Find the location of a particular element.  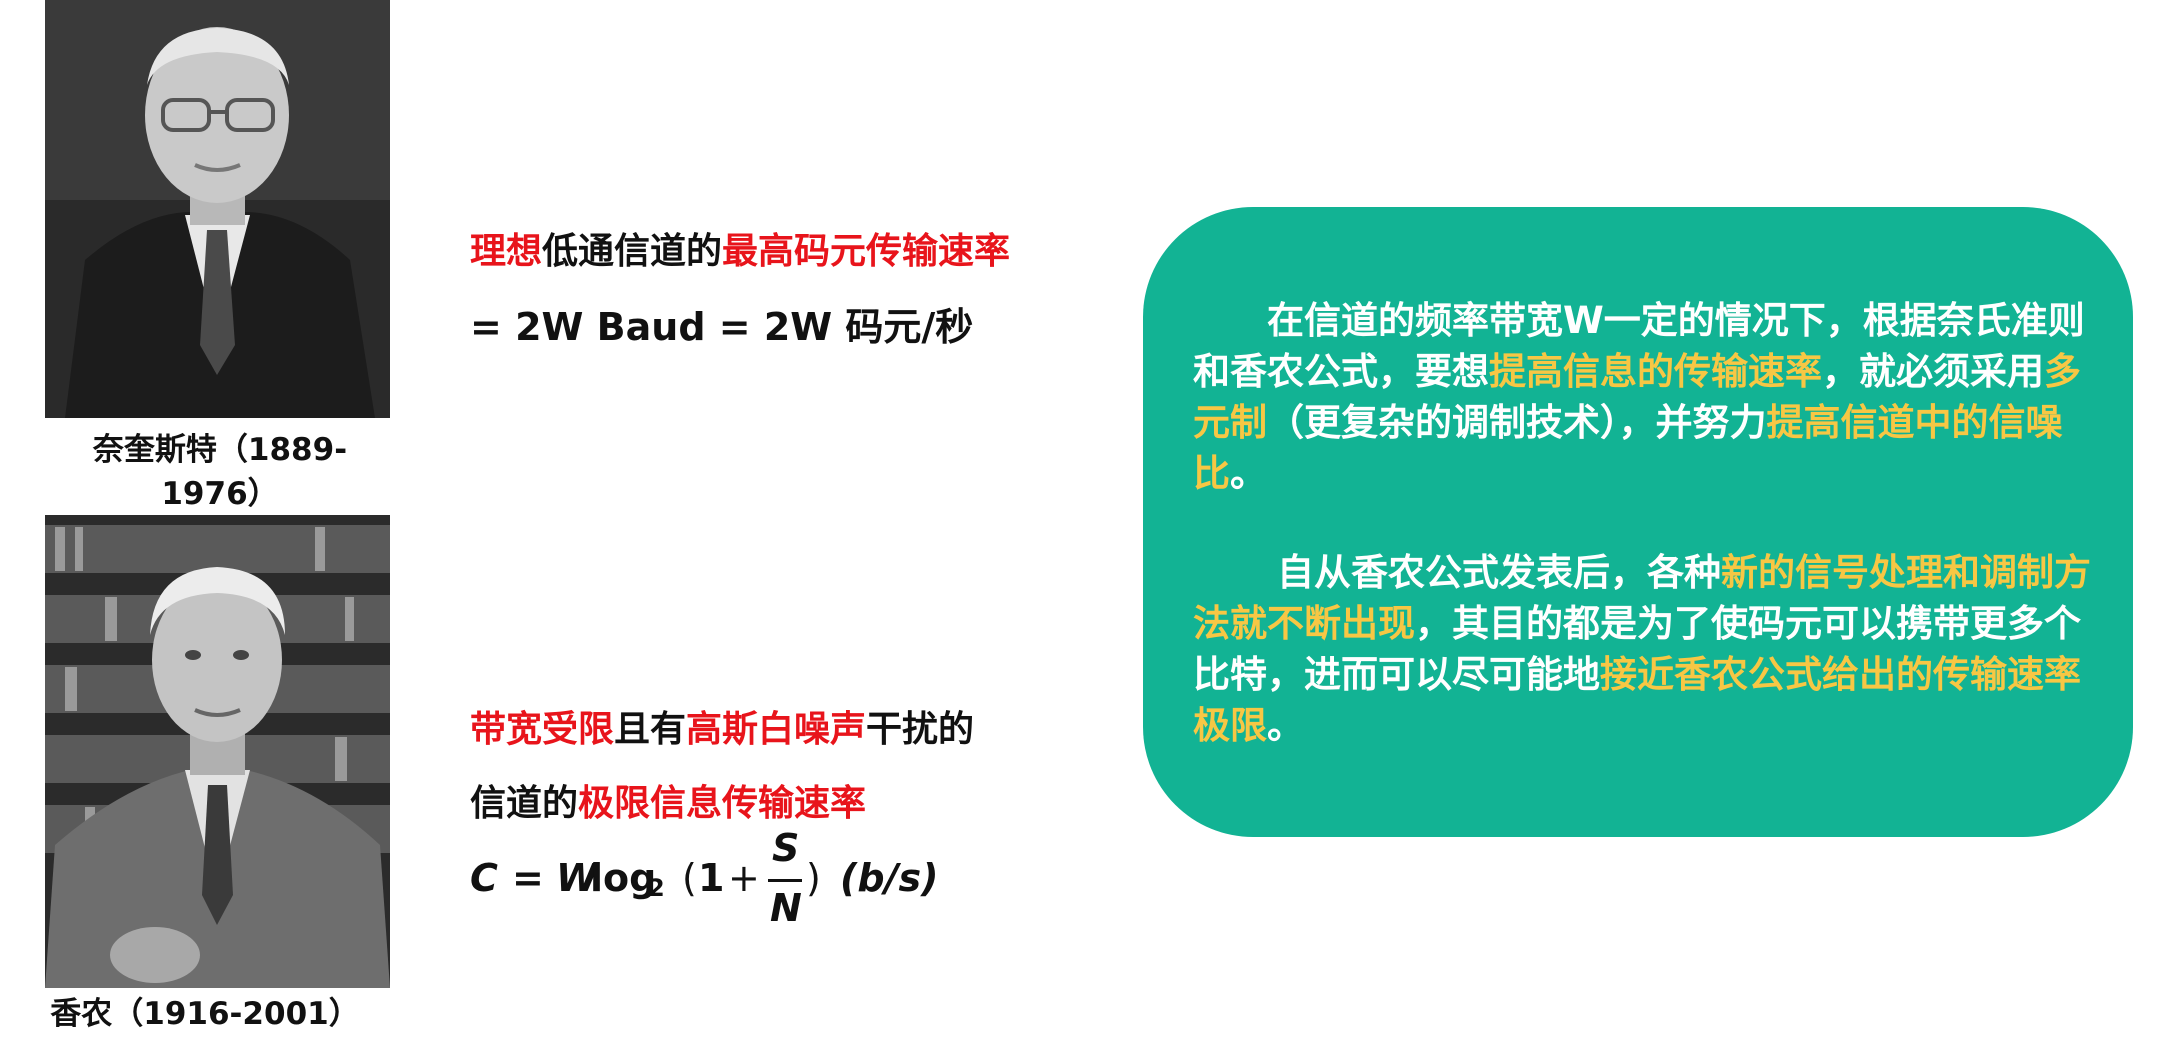

nyquist-title-seg-1: 理想 is located at coordinates (506, 251).